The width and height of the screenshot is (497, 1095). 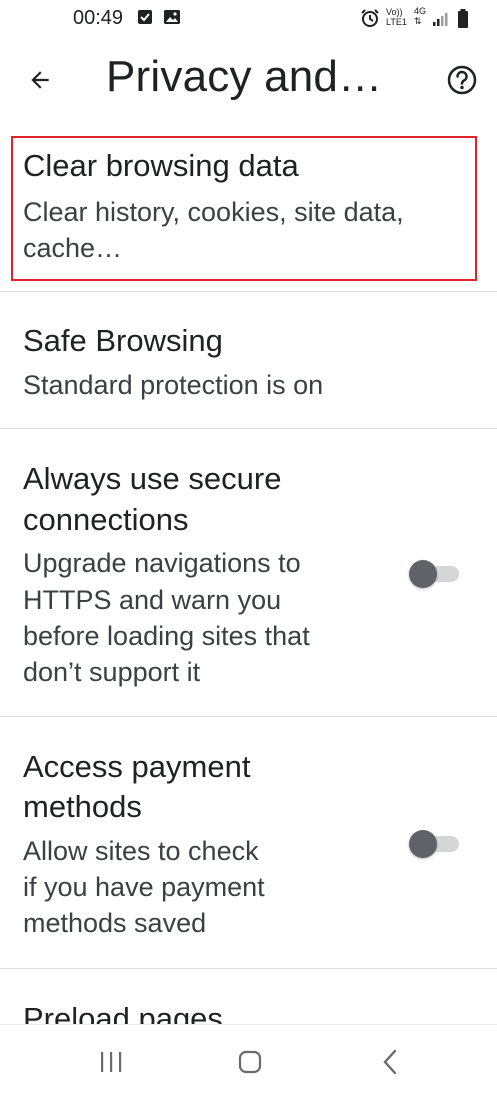 I want to click on setting-summary-line: Upgrade navigations to, so click(x=162, y=563).